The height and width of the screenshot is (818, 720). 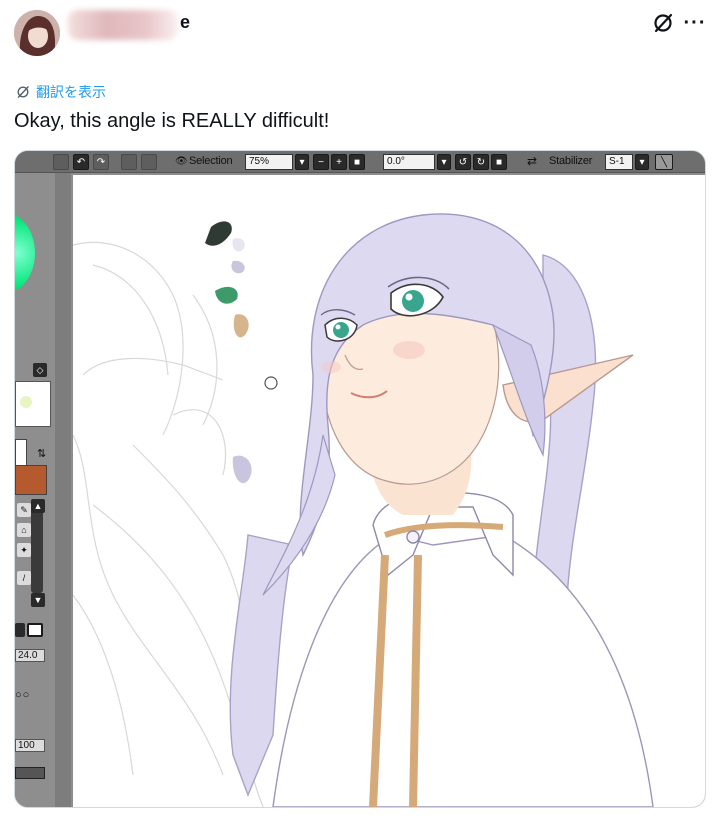 What do you see at coordinates (129, 162) in the screenshot?
I see `deselect-icon` at bounding box center [129, 162].